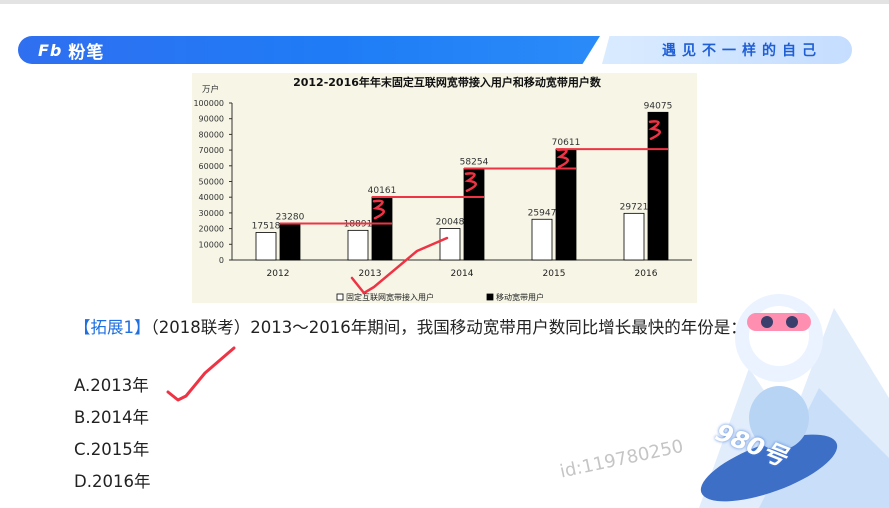 This screenshot has width=889, height=508. I want to click on answer-checkmark, so click(201, 374).